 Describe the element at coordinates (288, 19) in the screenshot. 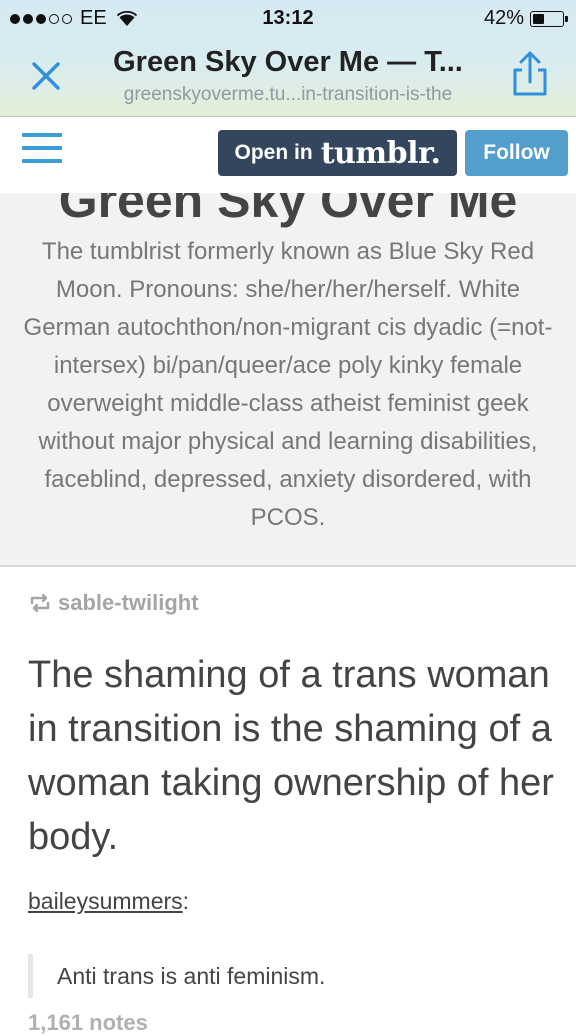

I see `status-bar: EE 13:12 42%` at that location.